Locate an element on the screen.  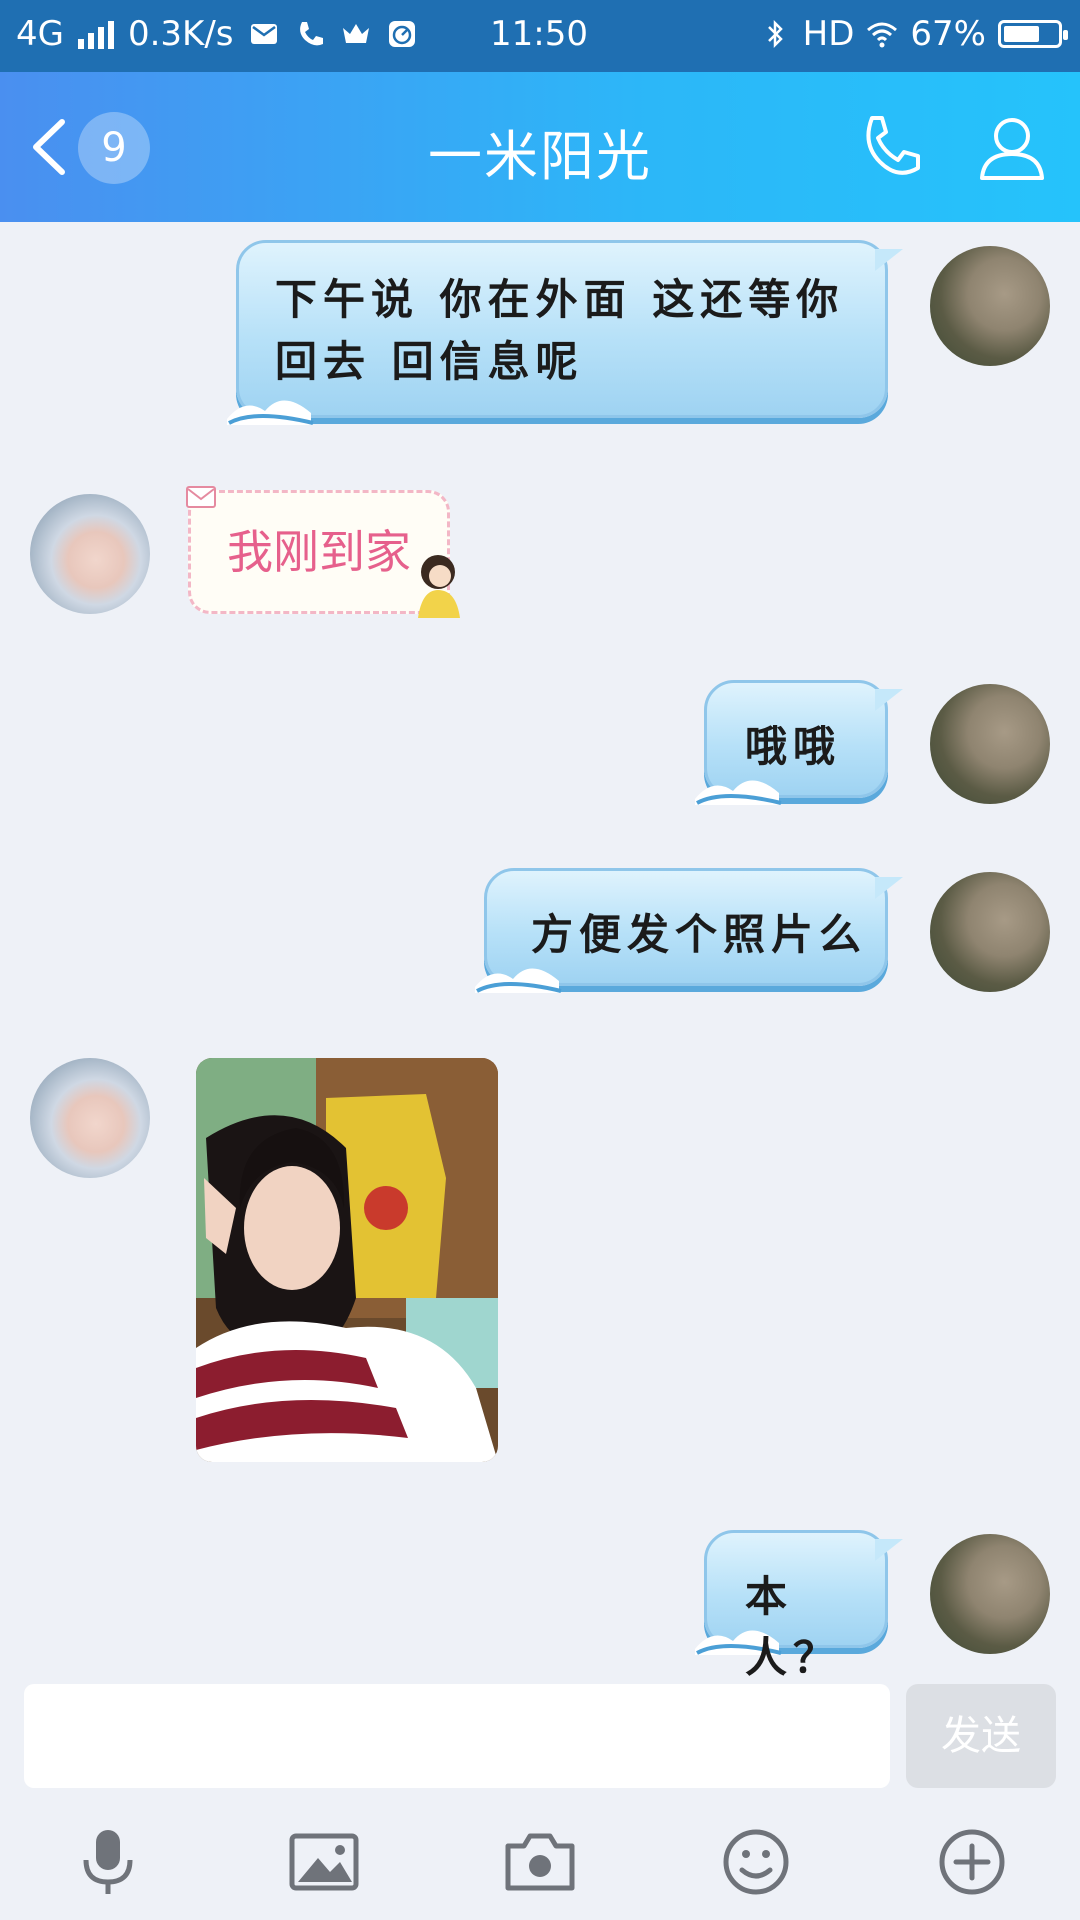
crown-icon is located at coordinates (355, 33).